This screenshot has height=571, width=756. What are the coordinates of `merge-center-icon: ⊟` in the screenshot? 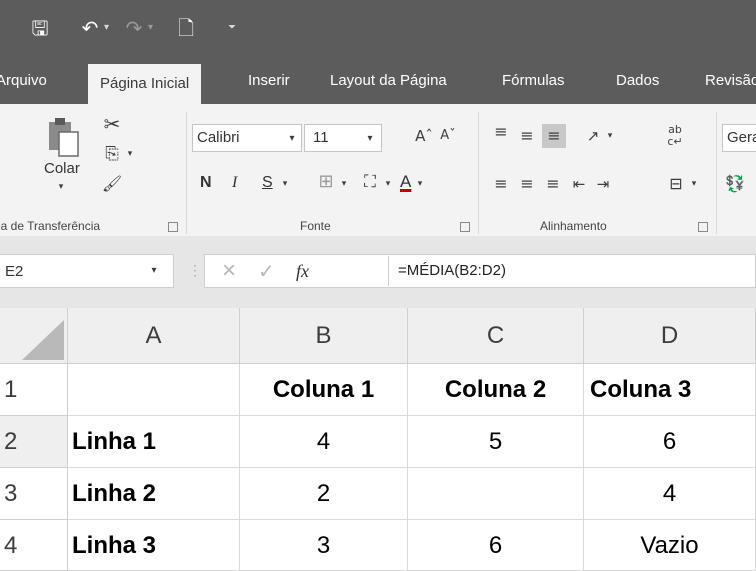 It's located at (676, 184).